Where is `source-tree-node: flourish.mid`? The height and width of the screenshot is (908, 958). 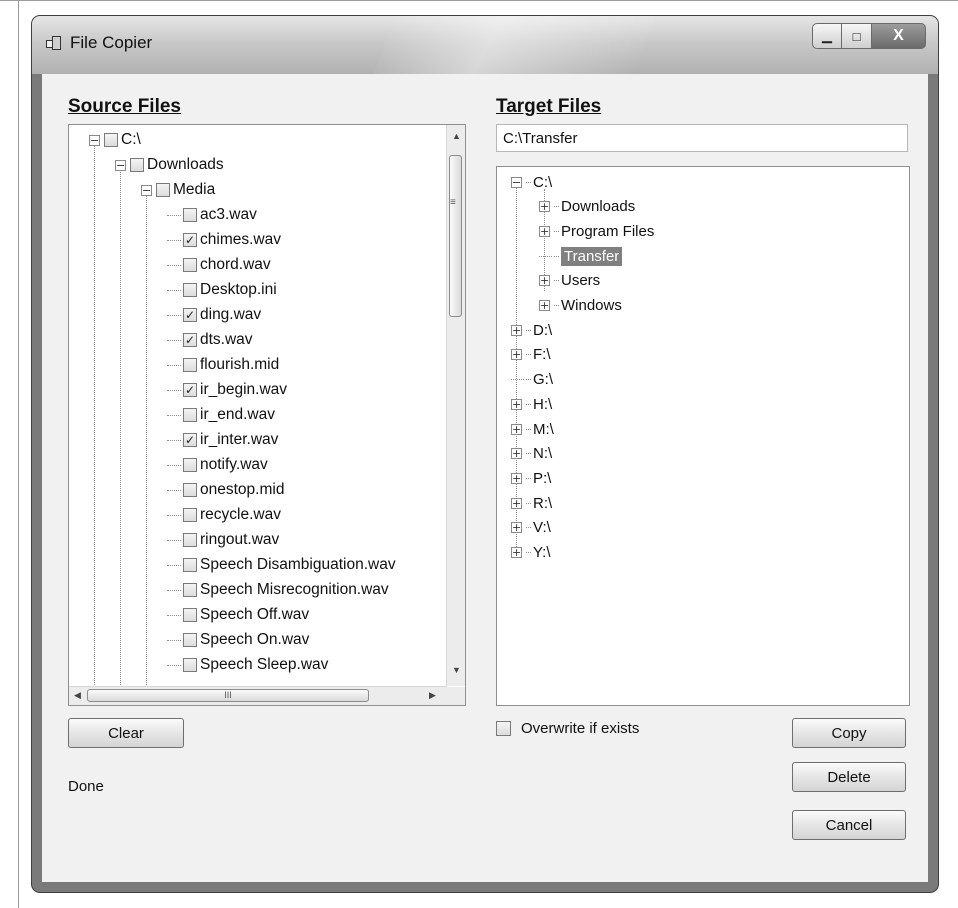
source-tree-node: flourish.mid is located at coordinates (223, 365).